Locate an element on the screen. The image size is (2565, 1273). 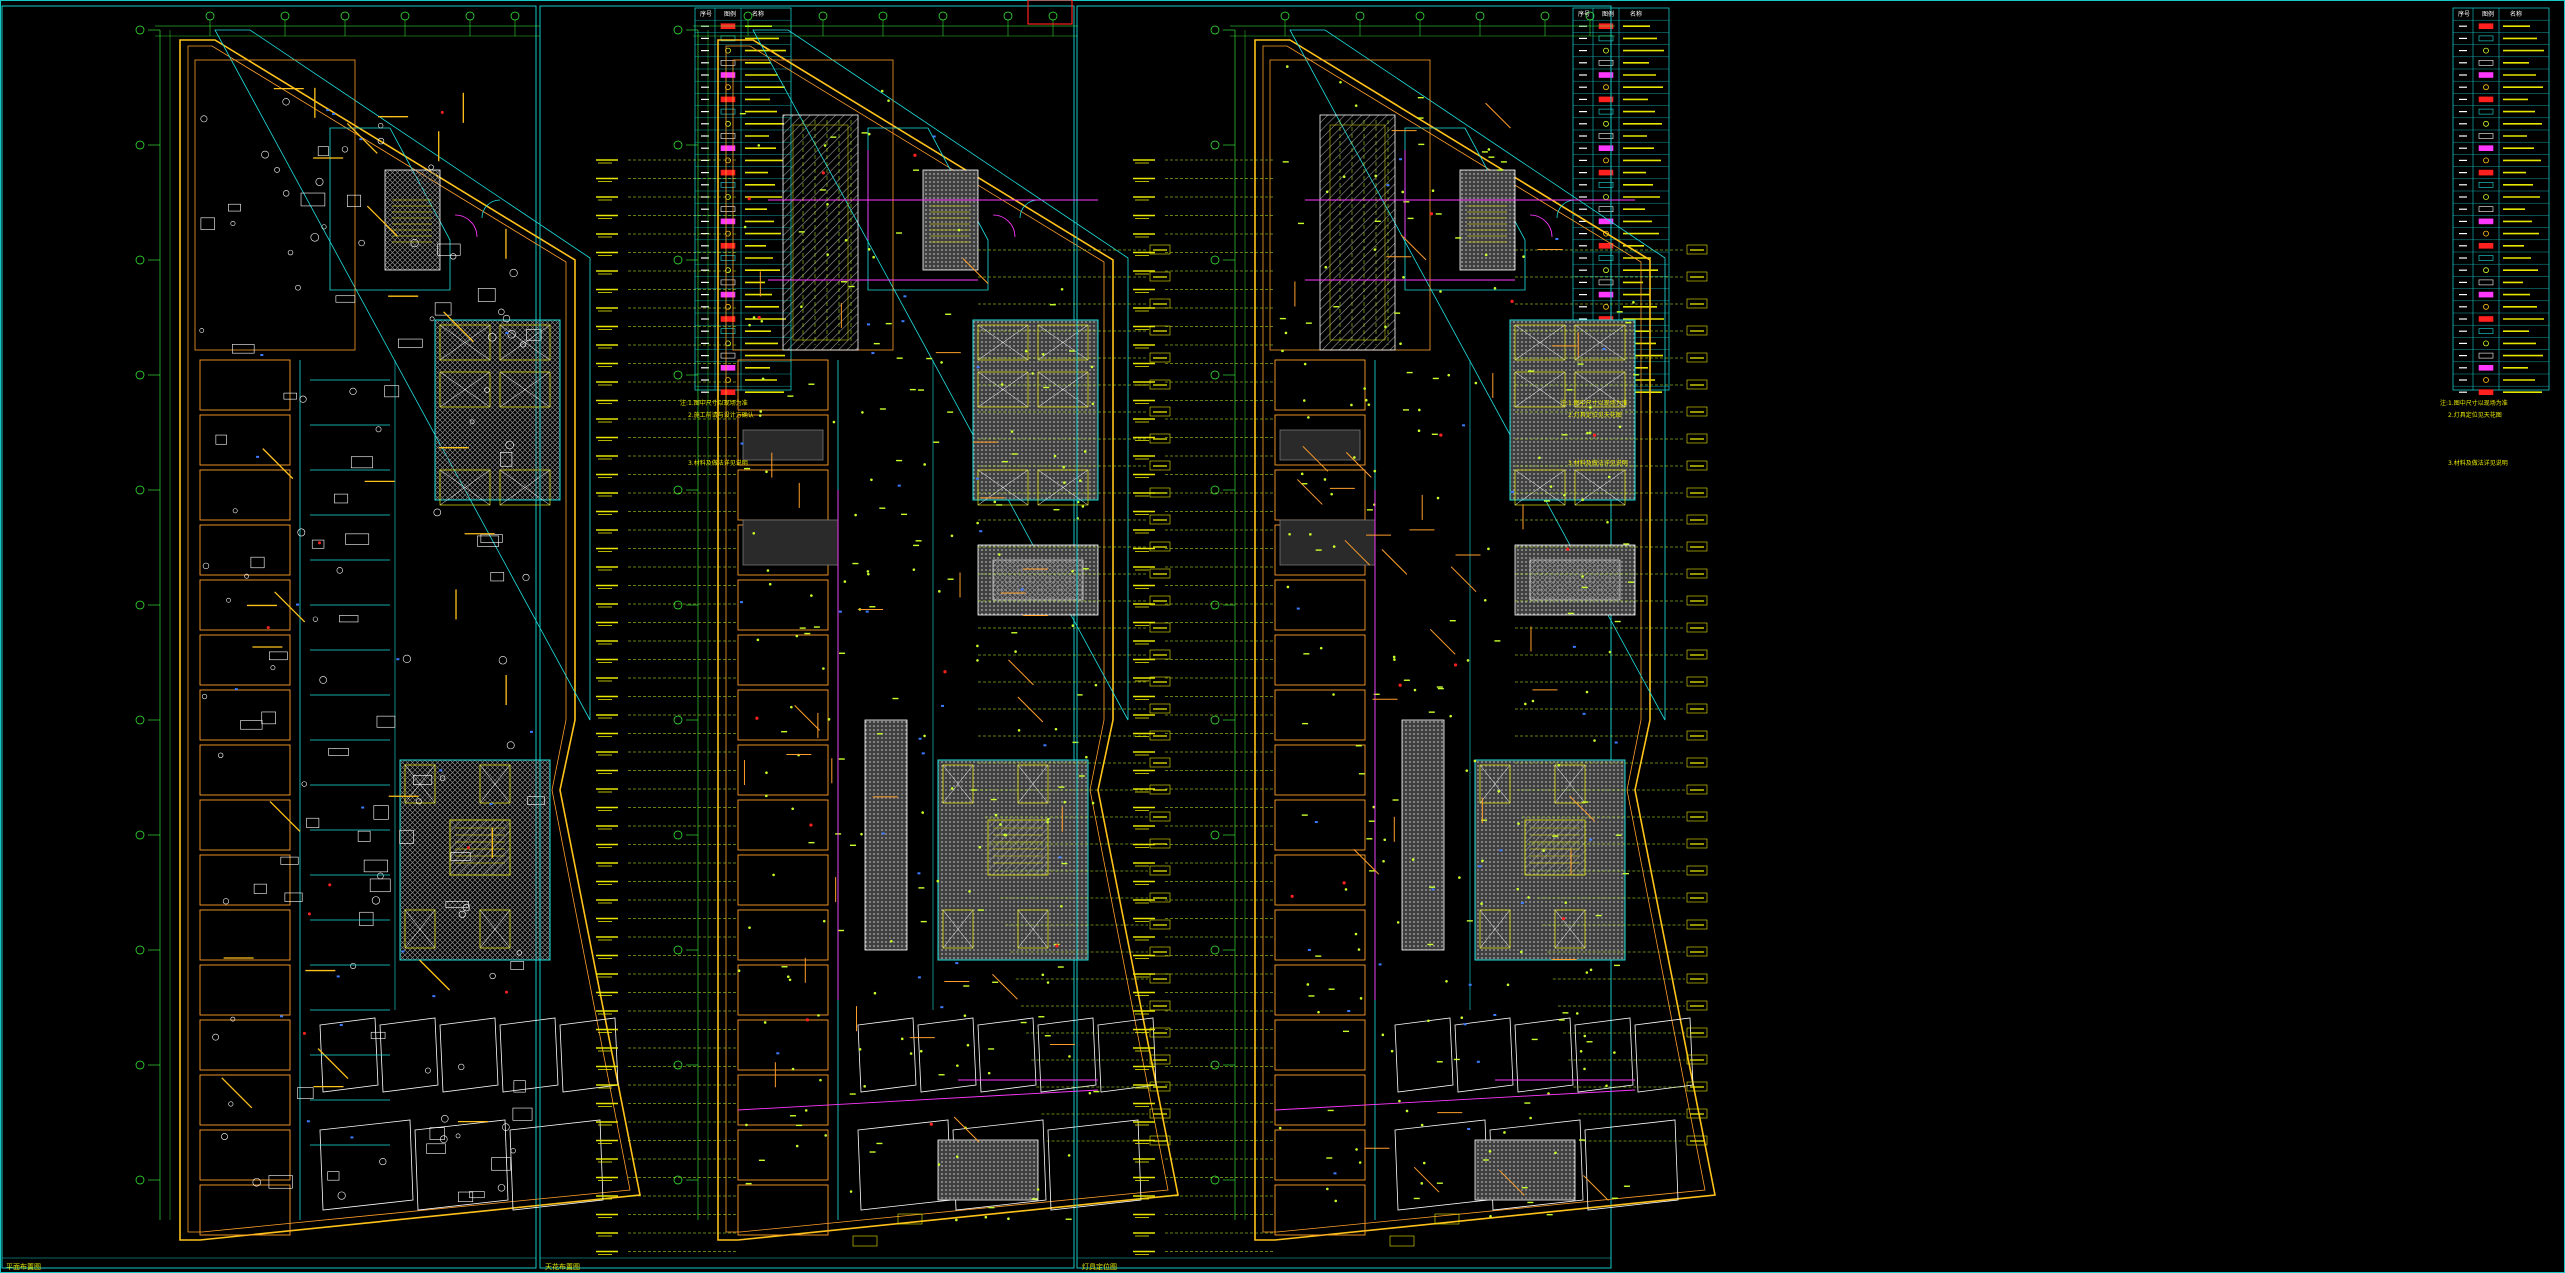
meeting-room-large is located at coordinates (1631, 1165).